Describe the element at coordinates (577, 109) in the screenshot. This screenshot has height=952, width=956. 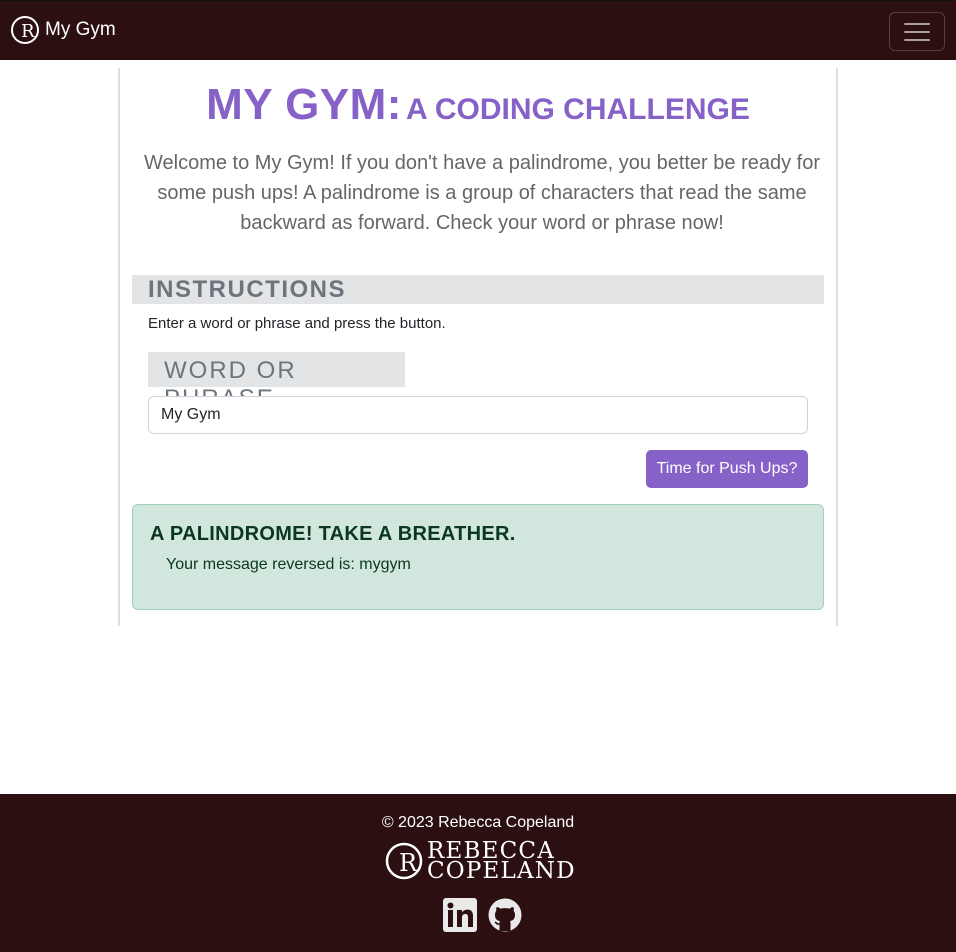
I see `title-sub: A CODING CHALLENGE` at that location.